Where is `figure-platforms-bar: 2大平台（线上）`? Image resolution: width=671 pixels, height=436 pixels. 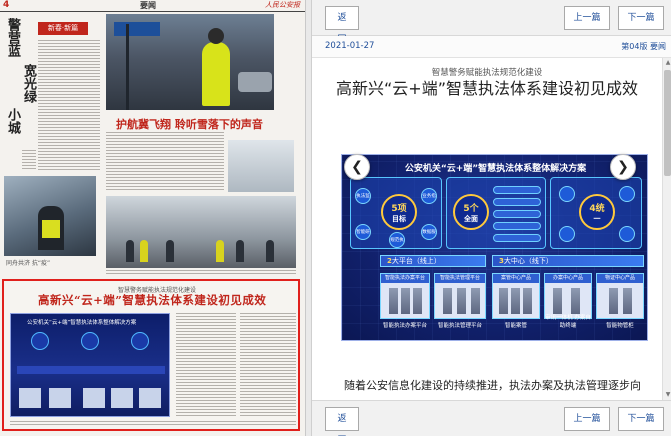
figure-platforms-bar: 2大平台（线上） is located at coordinates (433, 261).